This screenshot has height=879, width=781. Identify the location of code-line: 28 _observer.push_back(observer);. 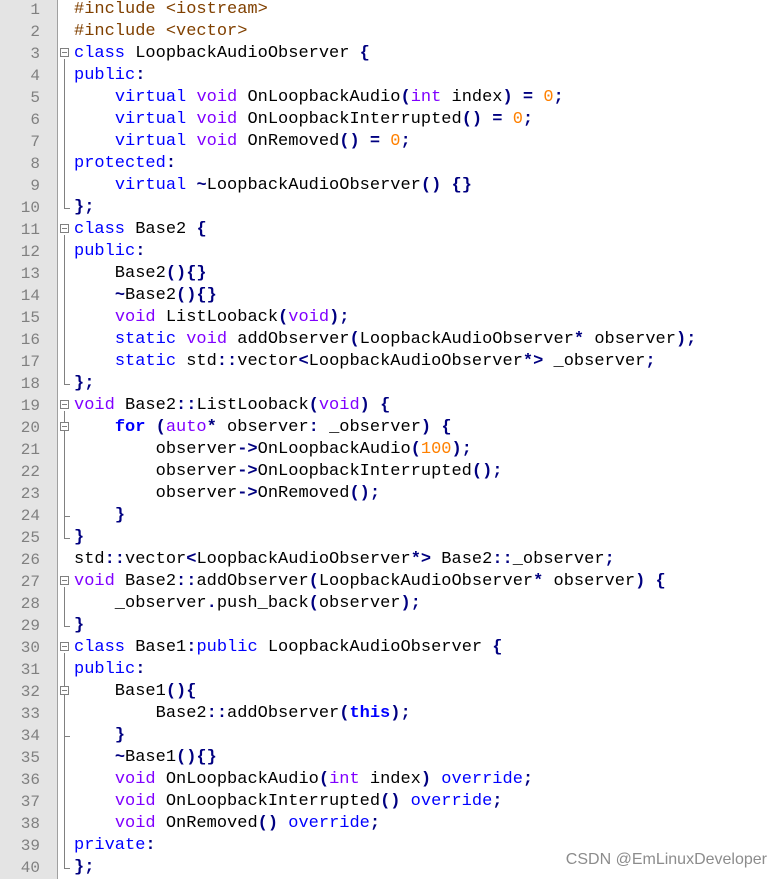
(390, 604).